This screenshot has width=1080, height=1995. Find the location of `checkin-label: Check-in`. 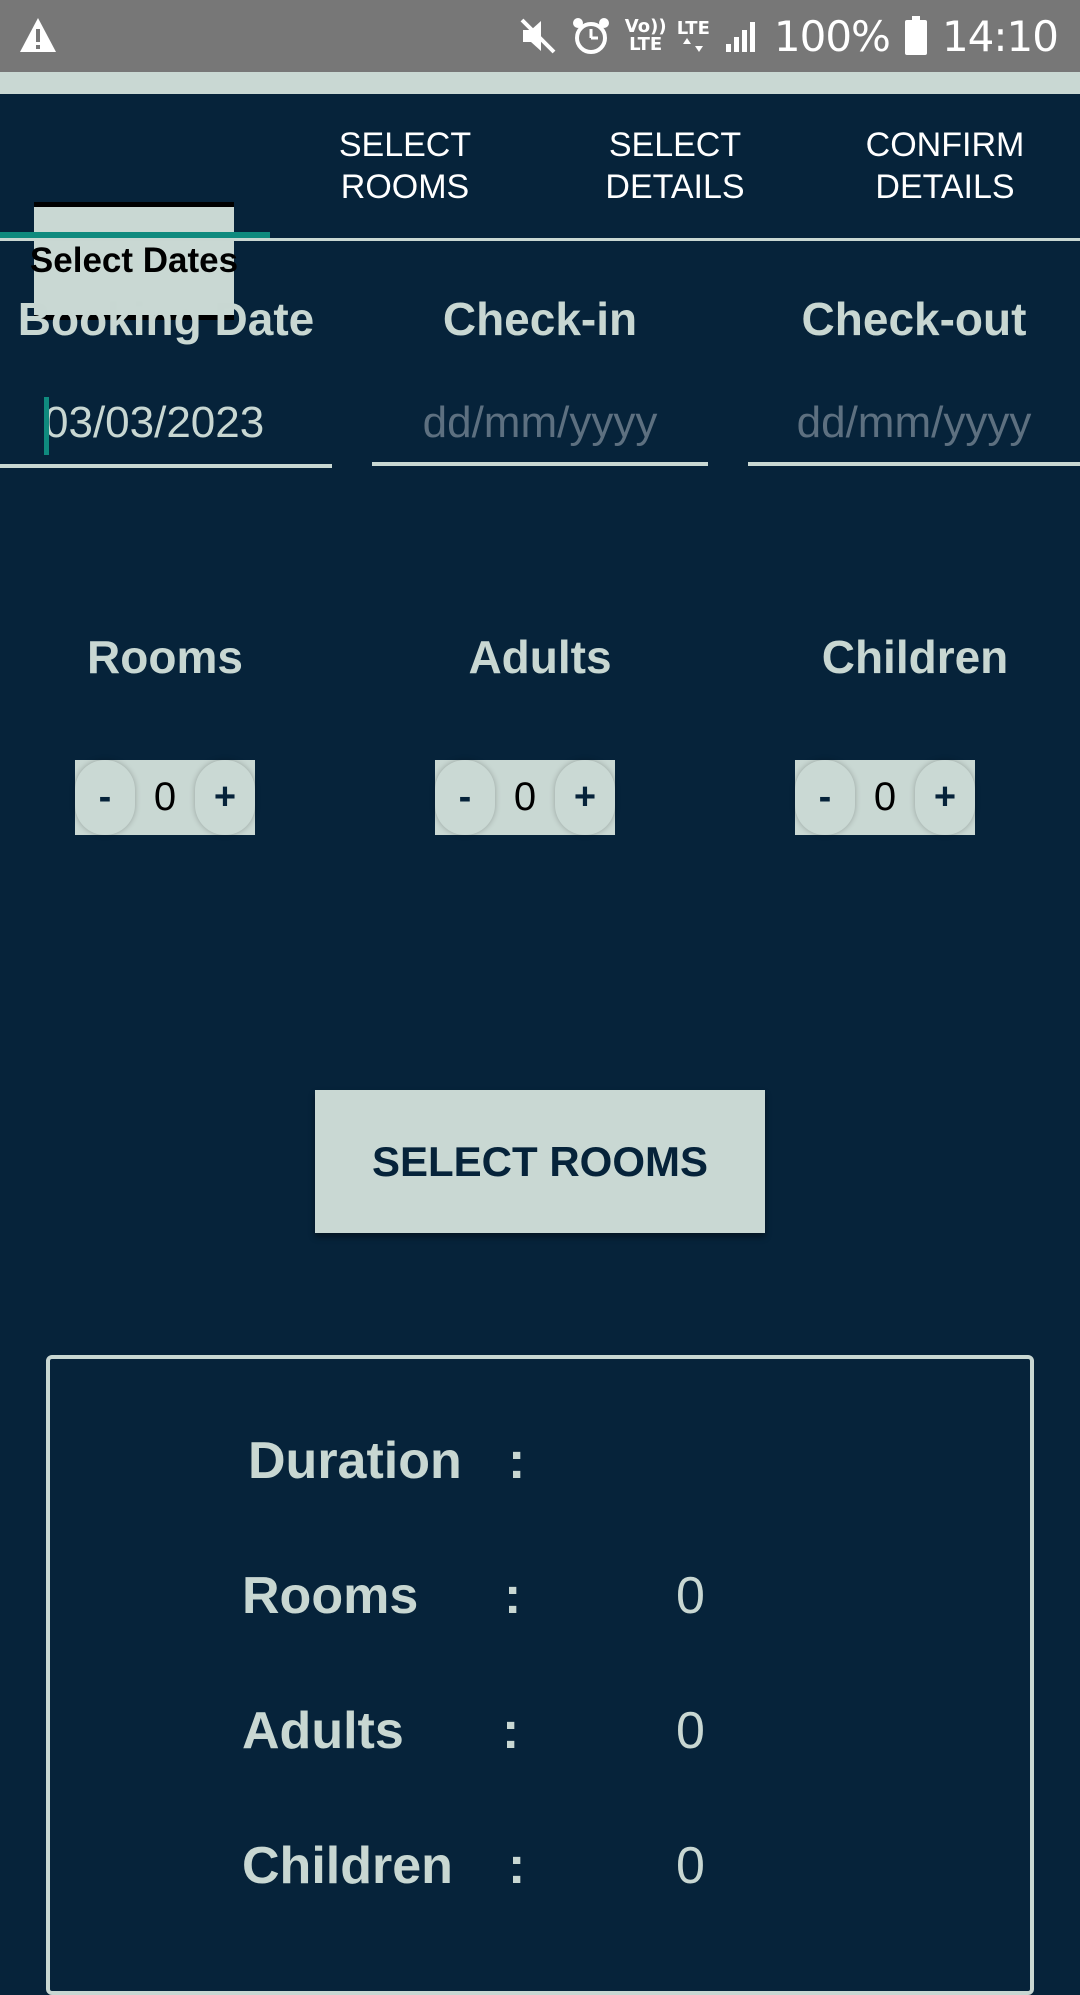

checkin-label: Check-in is located at coordinates (540, 319).